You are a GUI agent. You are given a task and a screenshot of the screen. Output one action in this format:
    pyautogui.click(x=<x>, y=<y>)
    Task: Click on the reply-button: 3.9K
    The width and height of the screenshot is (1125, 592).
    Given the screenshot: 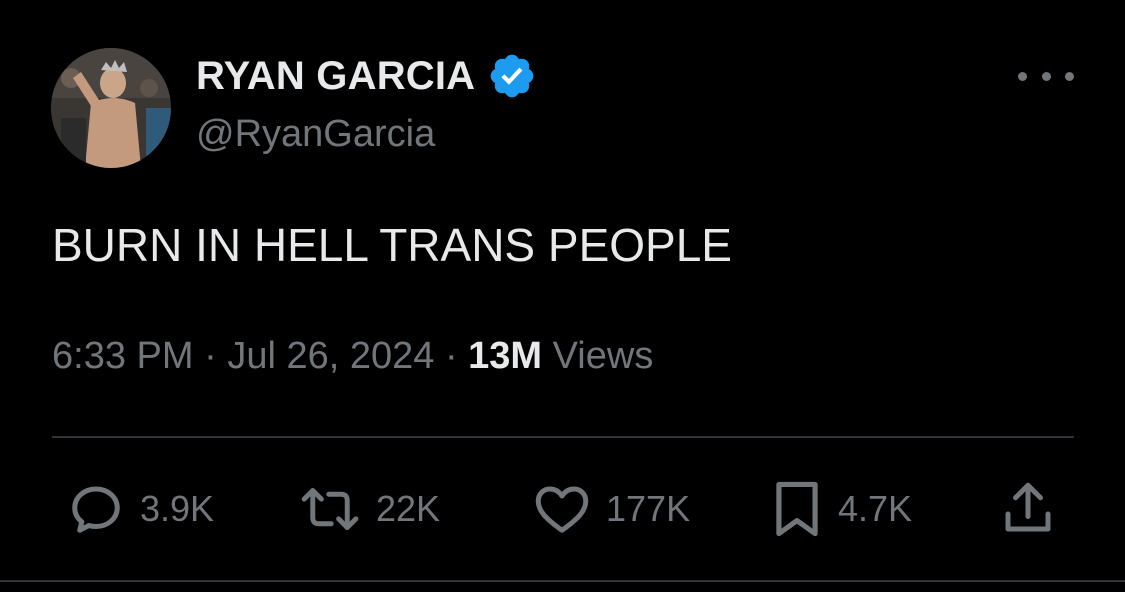 What is the action you would take?
    pyautogui.click(x=140, y=509)
    